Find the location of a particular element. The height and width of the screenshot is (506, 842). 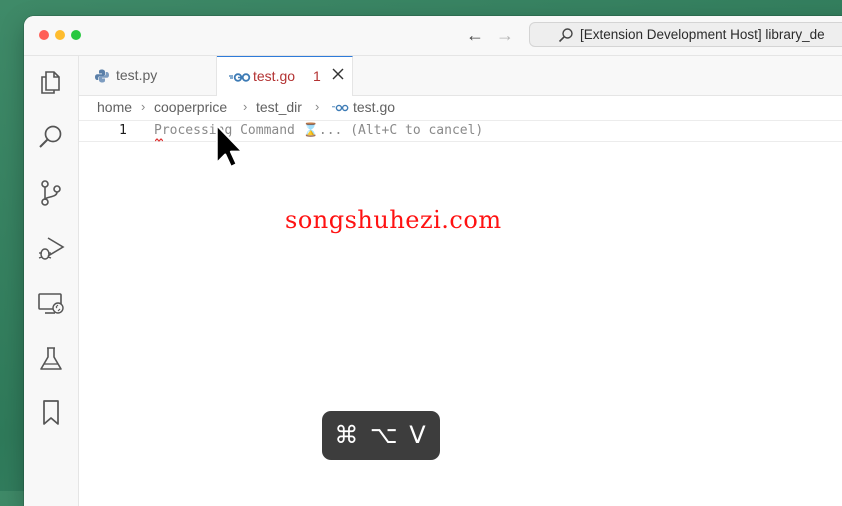

run-and-debug-icon is located at coordinates (51, 248).